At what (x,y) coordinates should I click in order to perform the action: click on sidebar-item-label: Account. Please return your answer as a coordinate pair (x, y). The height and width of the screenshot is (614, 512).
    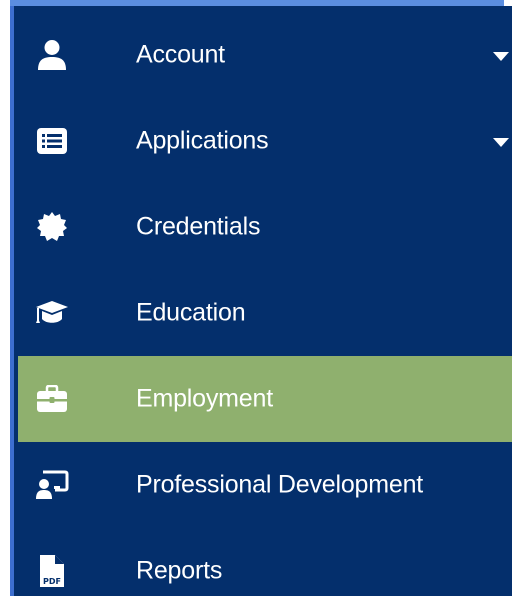
    Looking at the image, I should click on (180, 54).